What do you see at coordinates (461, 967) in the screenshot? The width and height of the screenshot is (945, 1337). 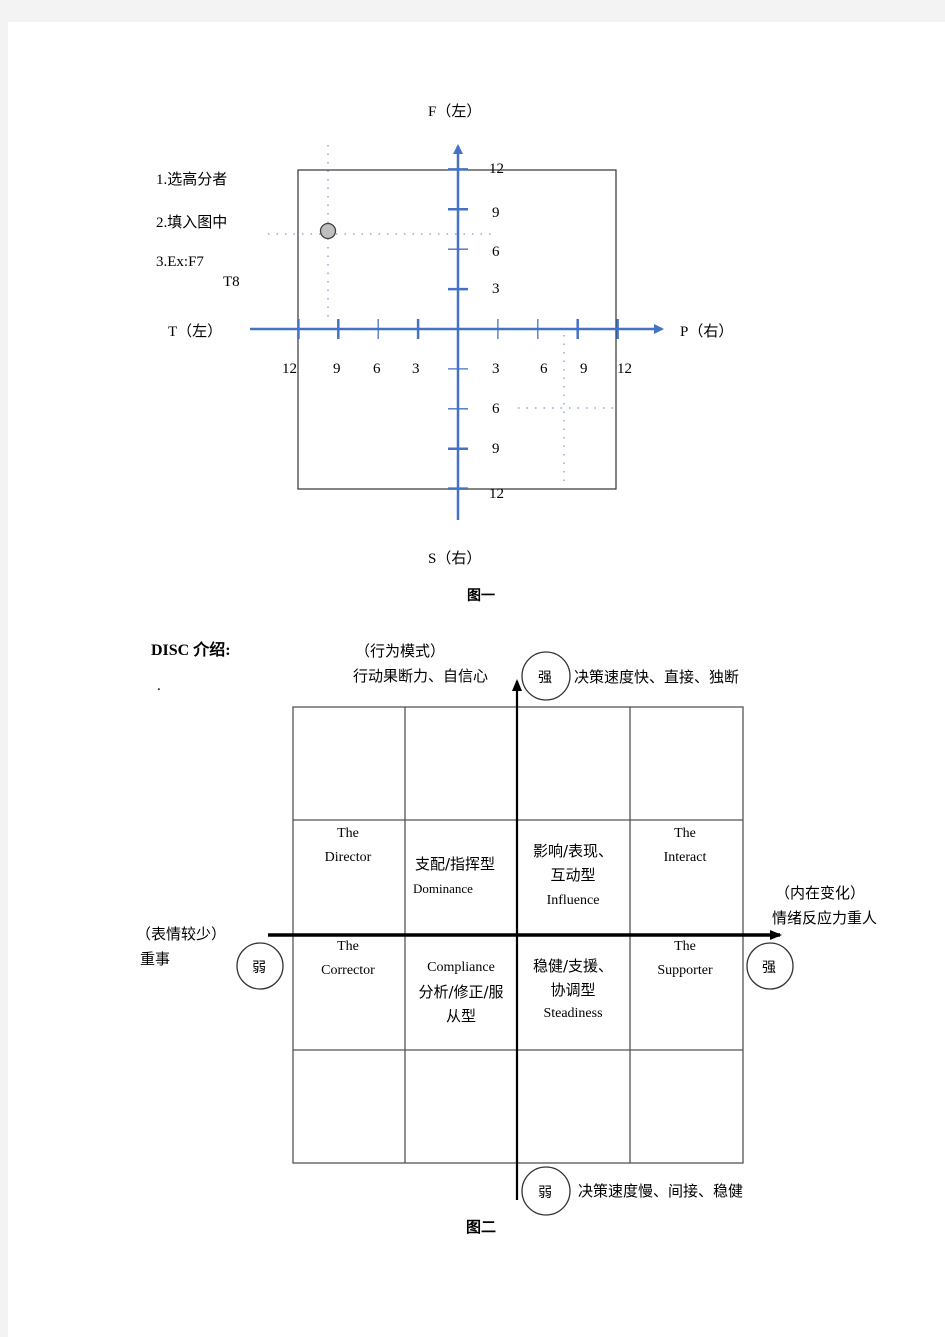 I see `cell-compliance-en: Compliance` at bounding box center [461, 967].